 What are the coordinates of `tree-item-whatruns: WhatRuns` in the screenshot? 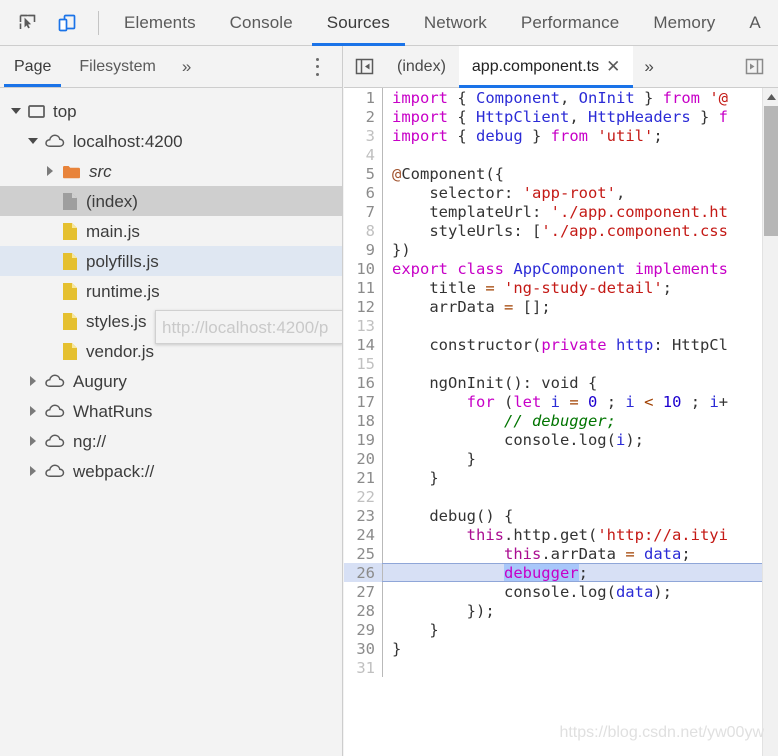 It's located at (171, 411).